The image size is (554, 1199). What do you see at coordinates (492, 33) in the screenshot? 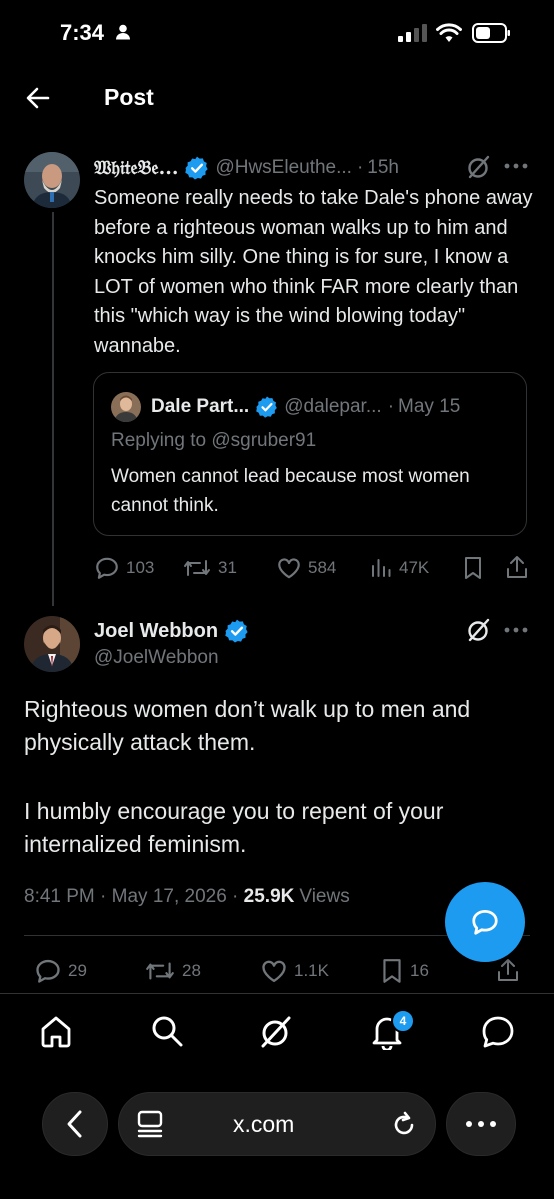
I see `battery-icon` at bounding box center [492, 33].